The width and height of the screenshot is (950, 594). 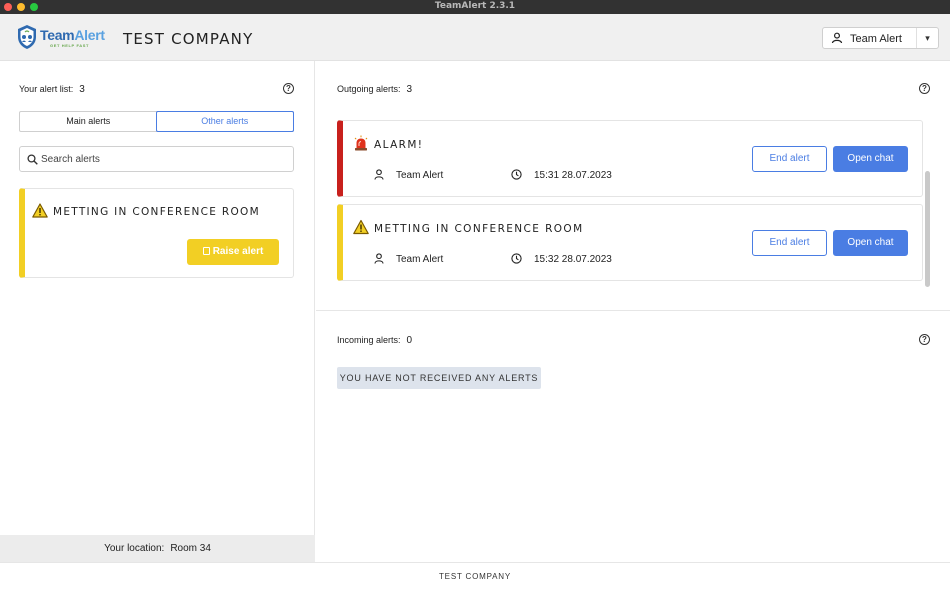 What do you see at coordinates (409, 340) in the screenshot?
I see `incoming-alerts-count: 0` at bounding box center [409, 340].